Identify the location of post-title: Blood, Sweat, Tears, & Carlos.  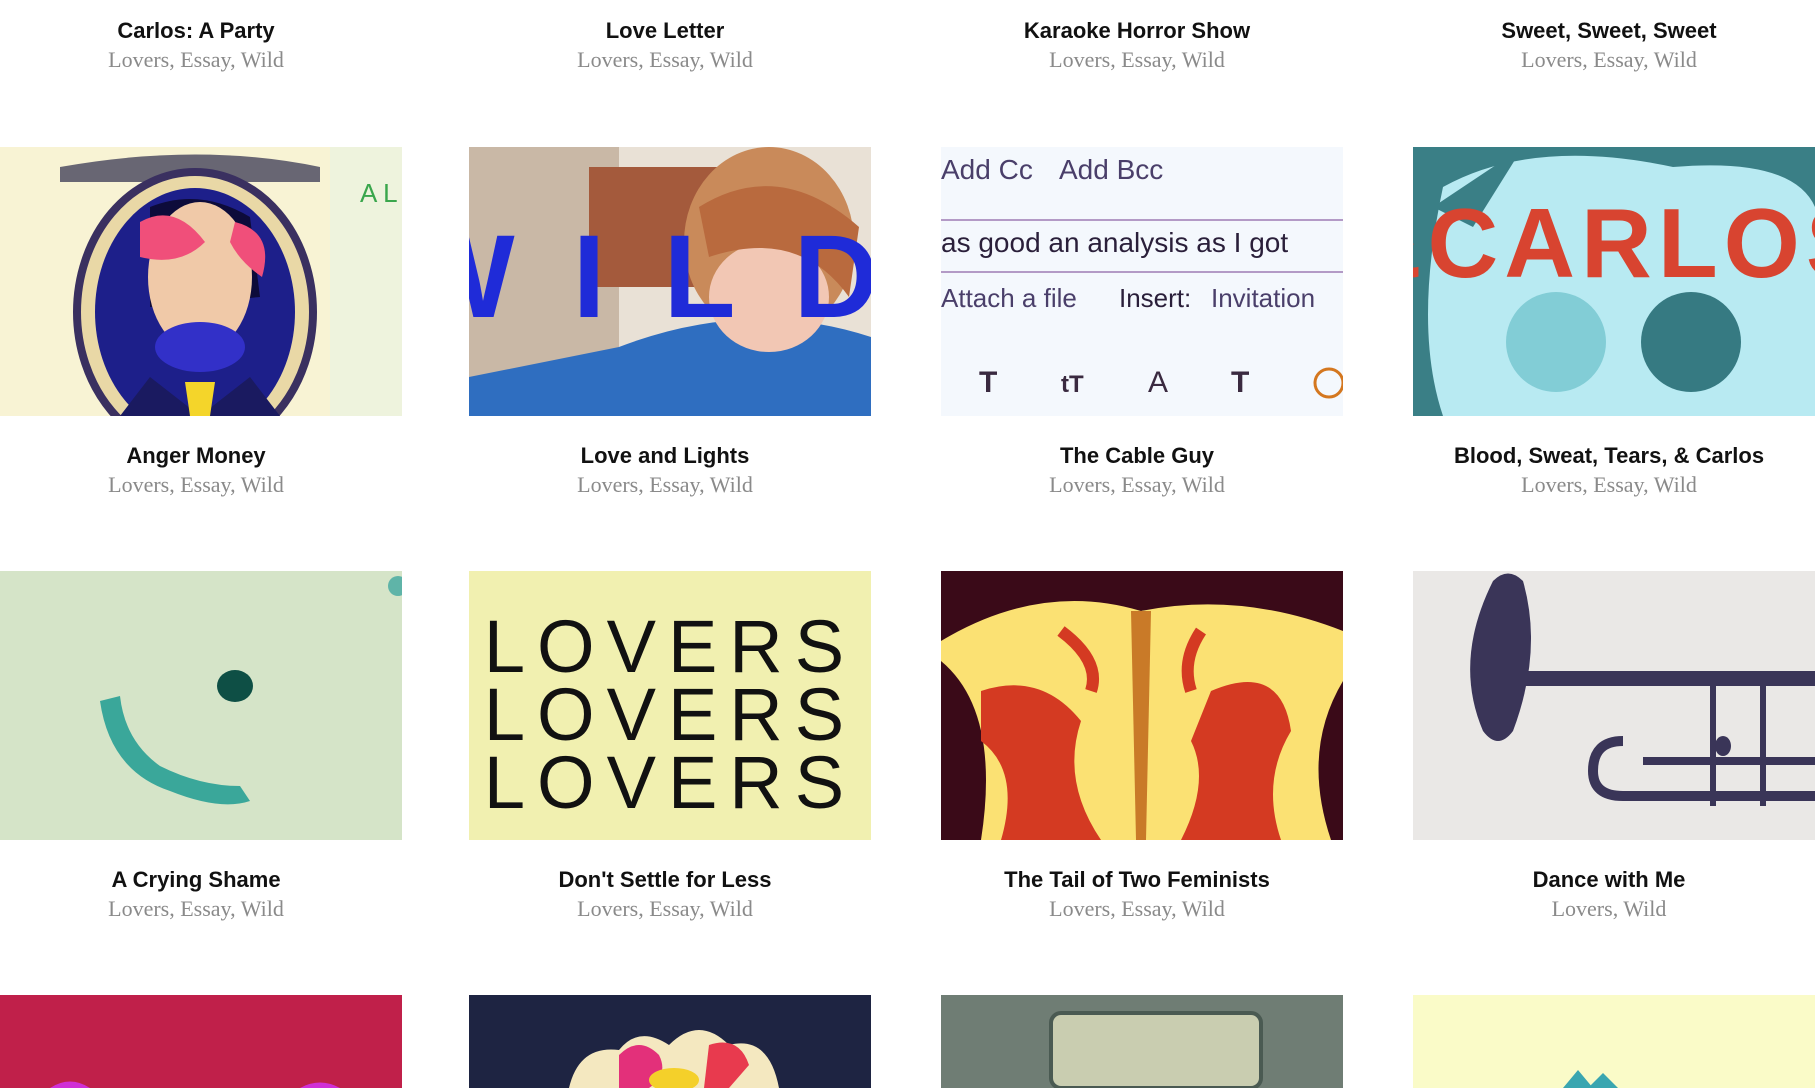
(1609, 456).